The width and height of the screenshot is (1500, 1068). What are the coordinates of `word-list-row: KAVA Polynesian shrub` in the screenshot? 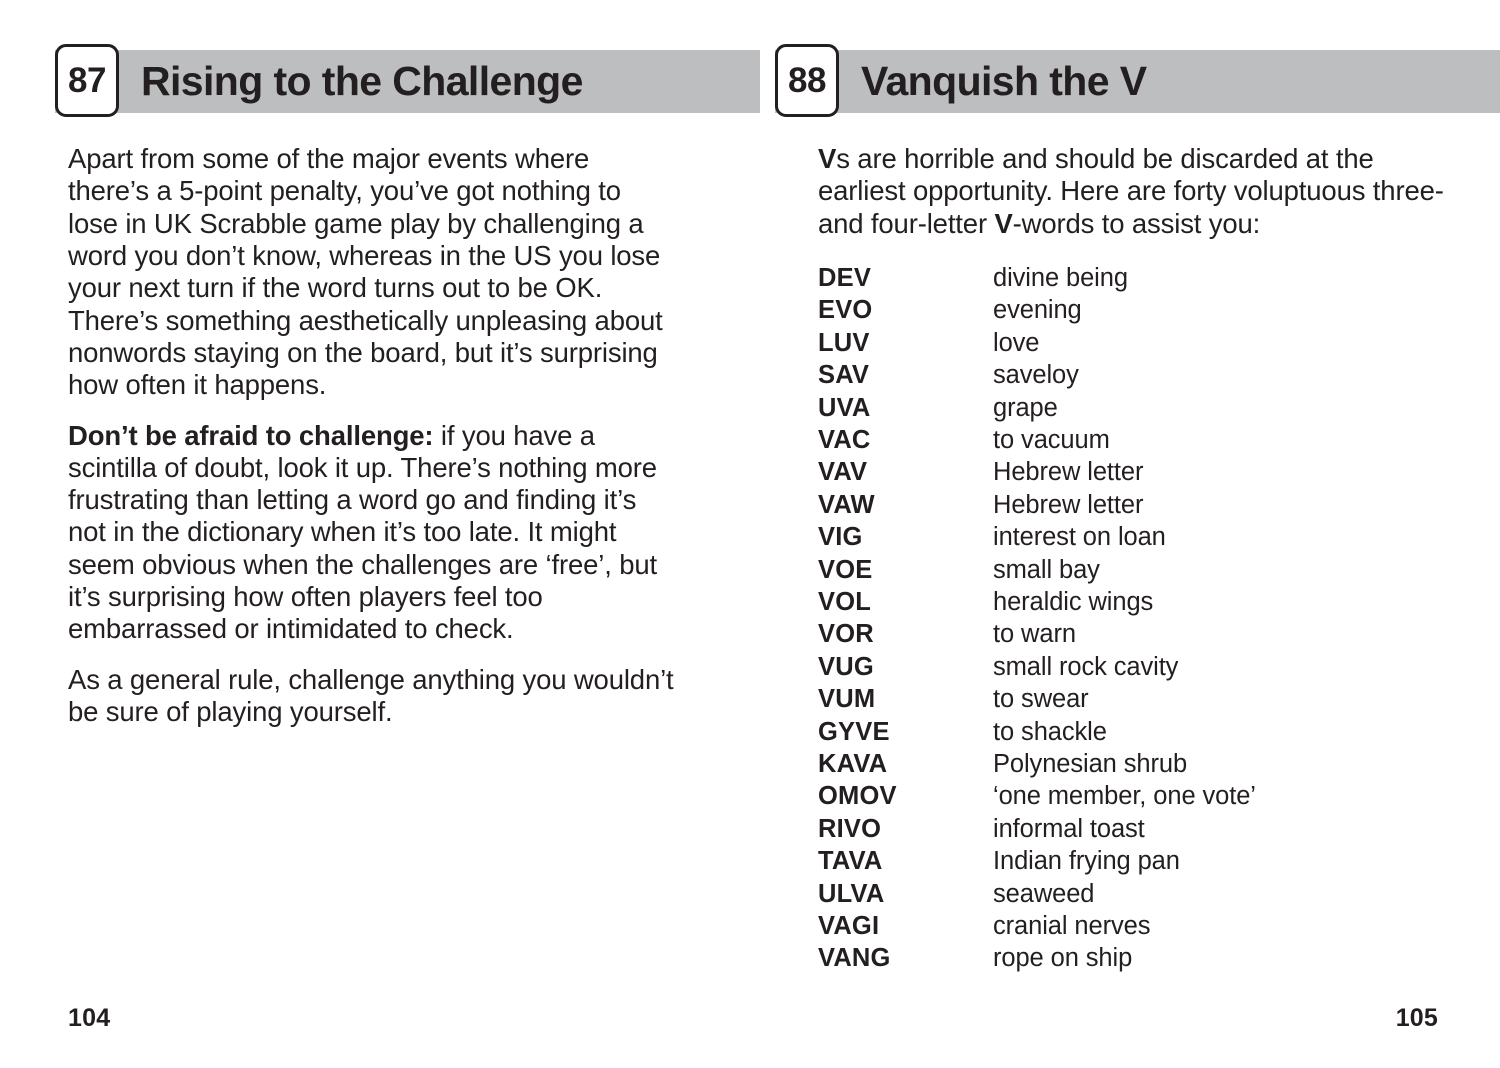 It's located at (1140, 764).